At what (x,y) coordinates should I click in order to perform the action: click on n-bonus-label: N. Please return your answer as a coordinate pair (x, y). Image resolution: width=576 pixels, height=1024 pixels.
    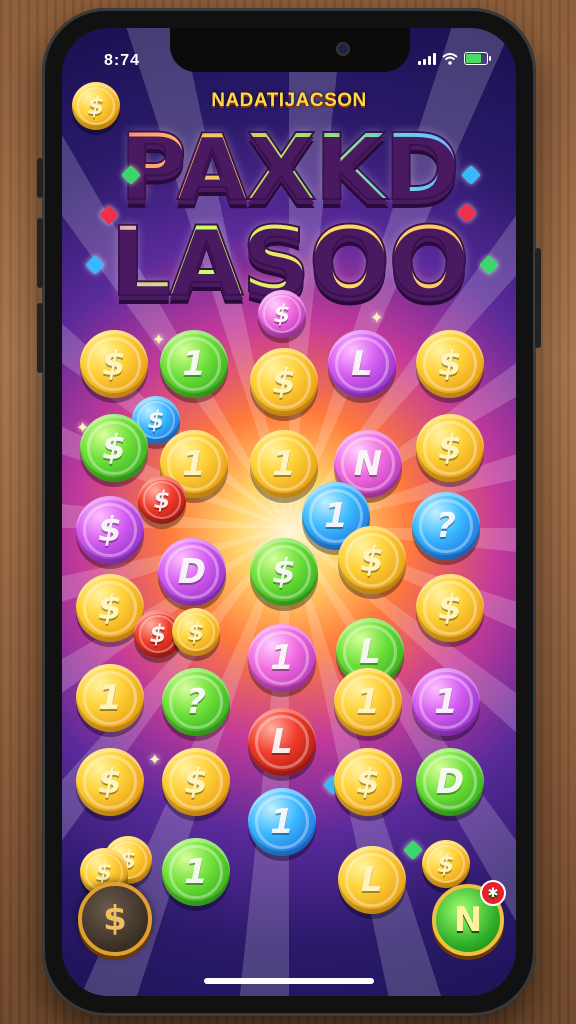
    Looking at the image, I should click on (468, 920).